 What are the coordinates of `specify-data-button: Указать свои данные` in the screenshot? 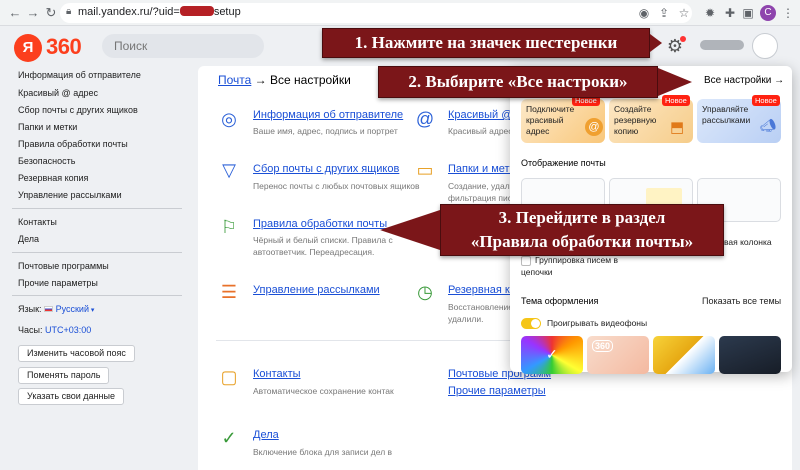 It's located at (71, 396).